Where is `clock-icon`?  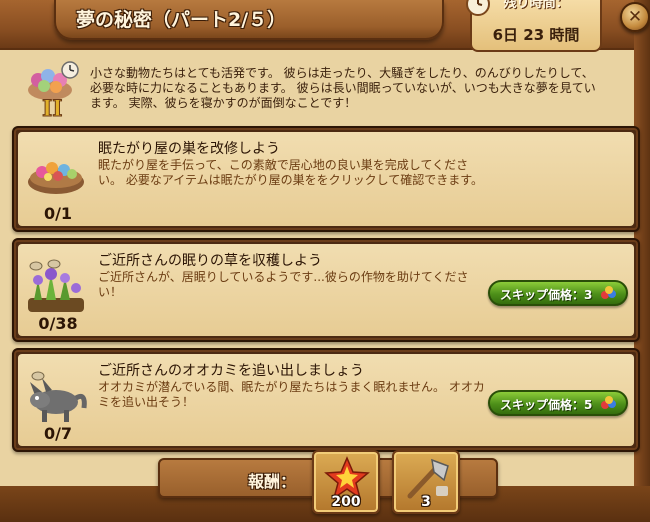
clock-icon is located at coordinates (478, 8).